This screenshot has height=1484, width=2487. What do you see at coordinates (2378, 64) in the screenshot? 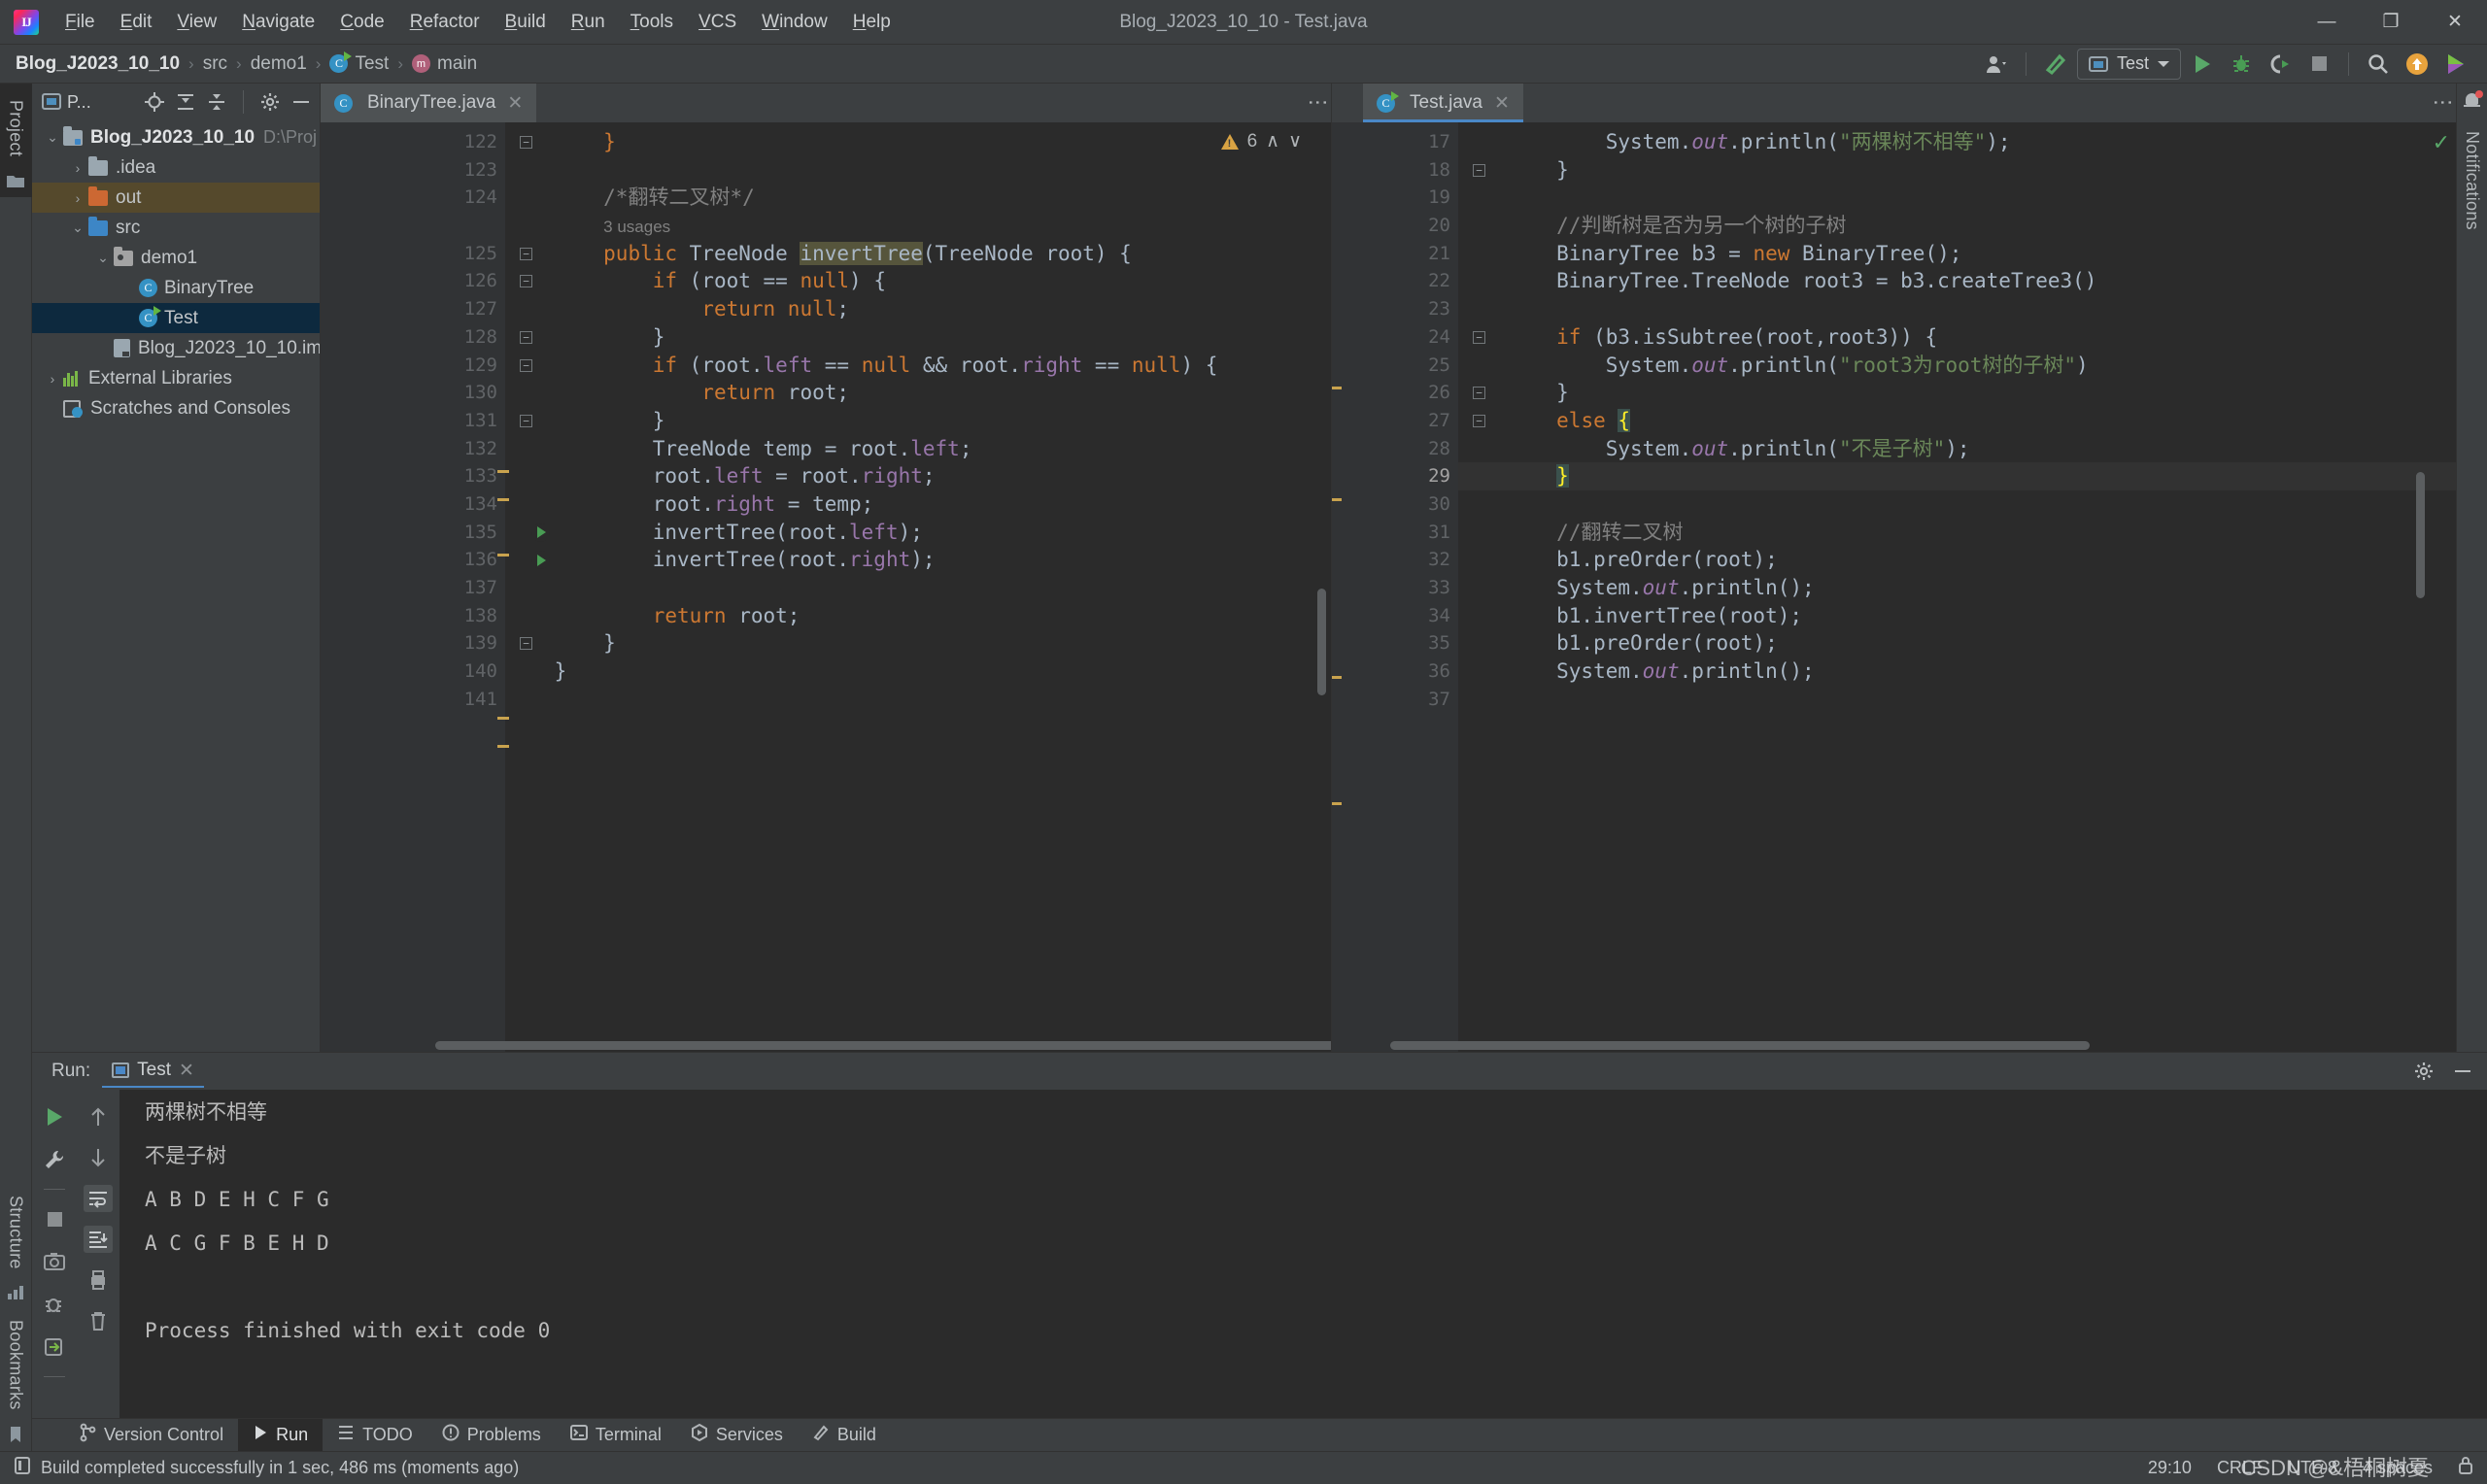
I see `search-everywhere-icon` at bounding box center [2378, 64].